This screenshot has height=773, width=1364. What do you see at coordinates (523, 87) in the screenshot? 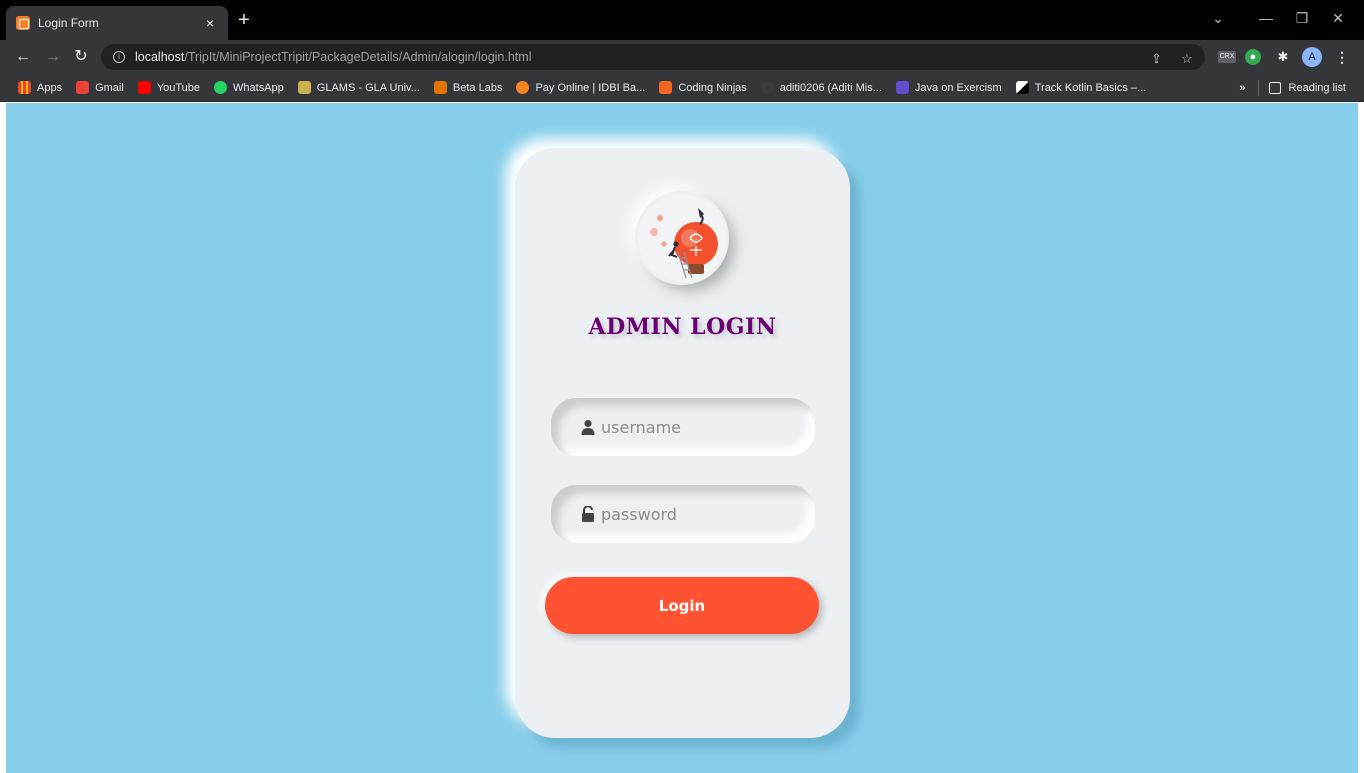
I see `idbi-icon` at bounding box center [523, 87].